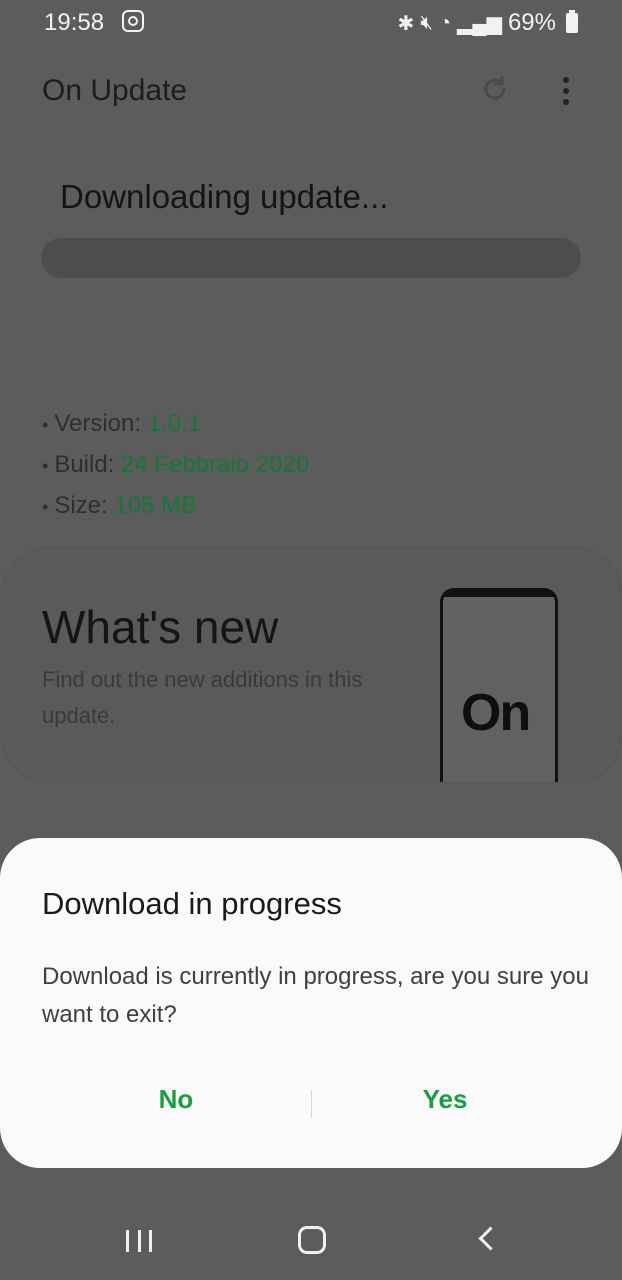 Image resolution: width=622 pixels, height=1280 pixels. I want to click on version-value: 1.0.1, so click(174, 423).